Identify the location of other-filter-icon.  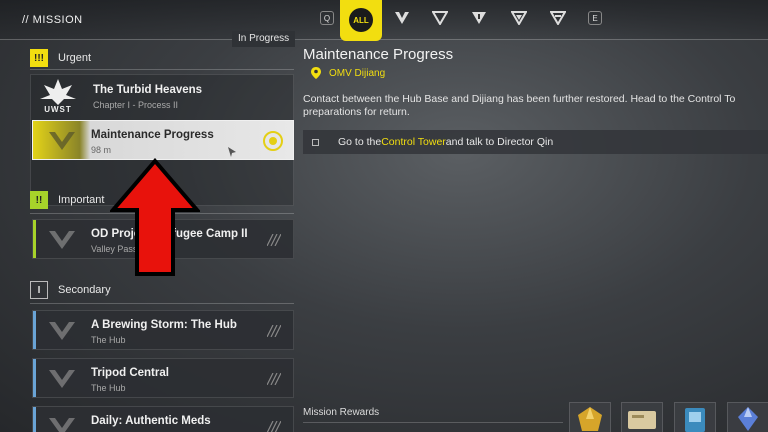
(558, 18).